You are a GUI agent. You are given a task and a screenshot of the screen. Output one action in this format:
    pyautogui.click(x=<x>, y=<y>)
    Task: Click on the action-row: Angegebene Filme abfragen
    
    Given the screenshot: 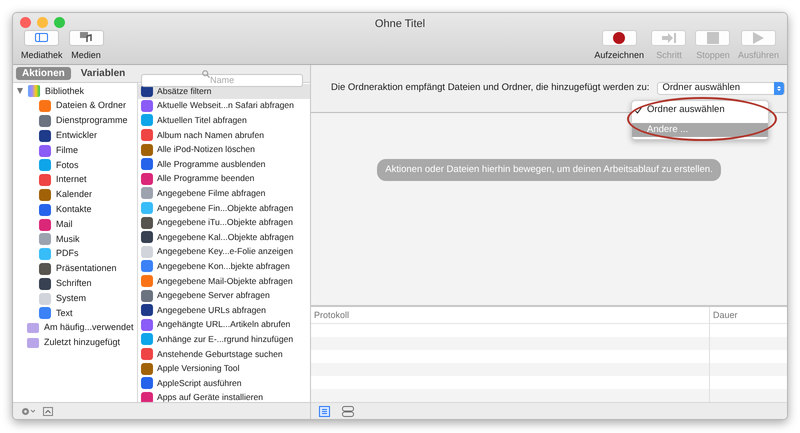 What is the action you would take?
    pyautogui.click(x=224, y=193)
    